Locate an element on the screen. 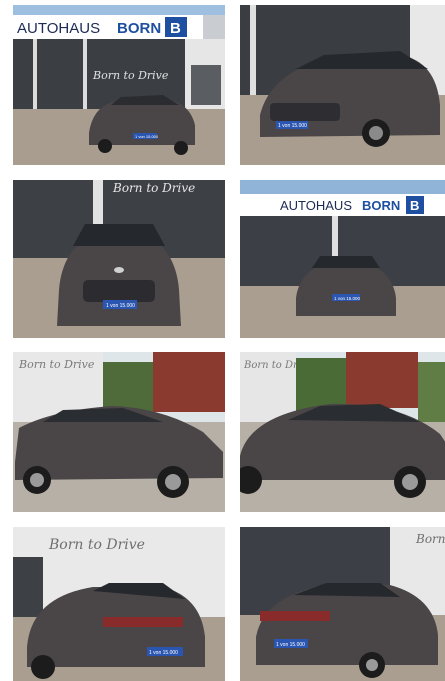 The image size is (445, 681). car-front-dealership-image: AUTOHAUS BORN B 1 von 15.000 is located at coordinates (342, 259).